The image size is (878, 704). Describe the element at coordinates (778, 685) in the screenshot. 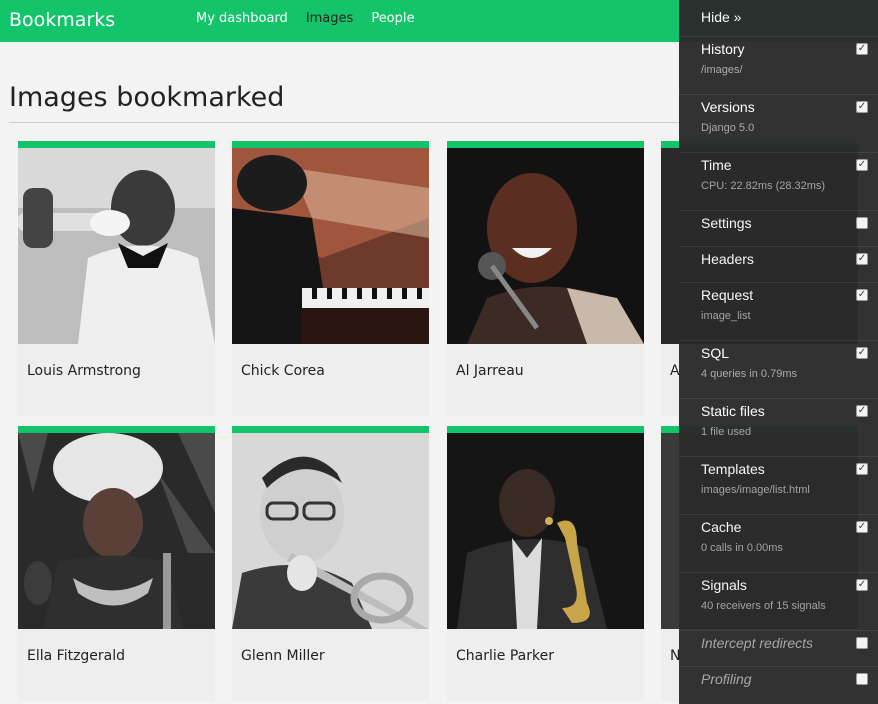

I see `panel-profiling: Profiling` at that location.